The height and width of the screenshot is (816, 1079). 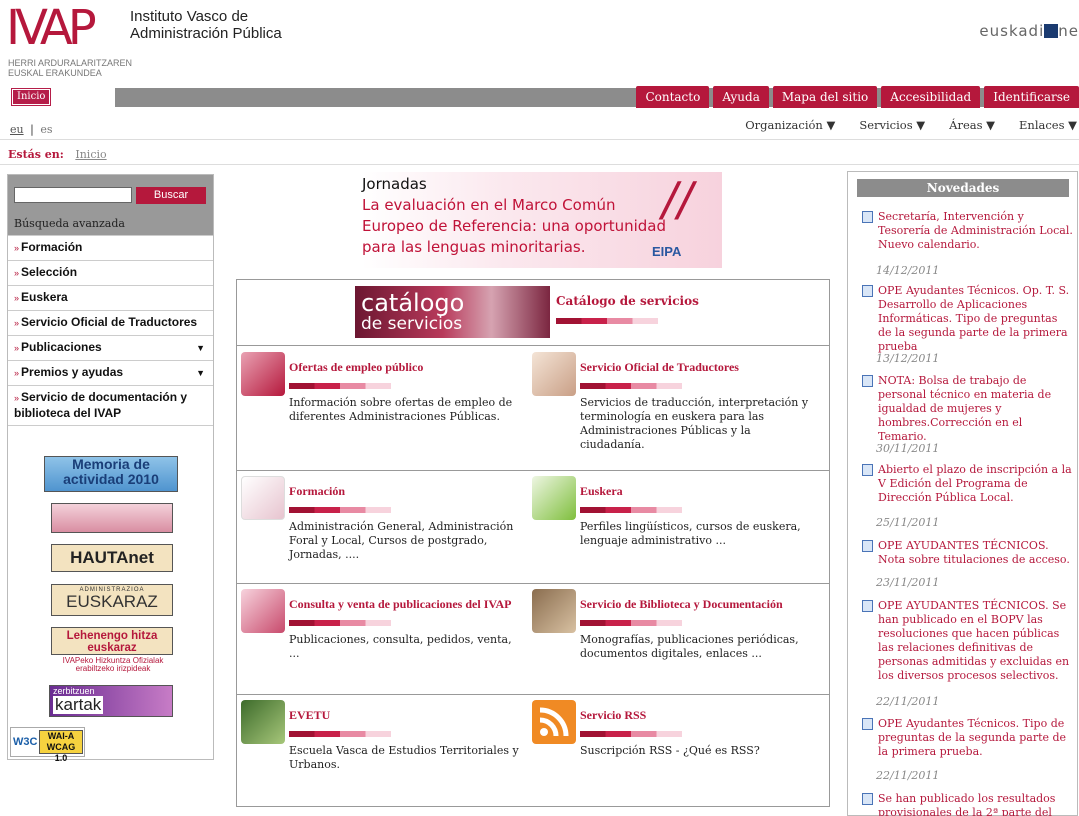 What do you see at coordinates (1029, 31) in the screenshot?
I see `euskadi-net-logo: euskadi ne` at bounding box center [1029, 31].